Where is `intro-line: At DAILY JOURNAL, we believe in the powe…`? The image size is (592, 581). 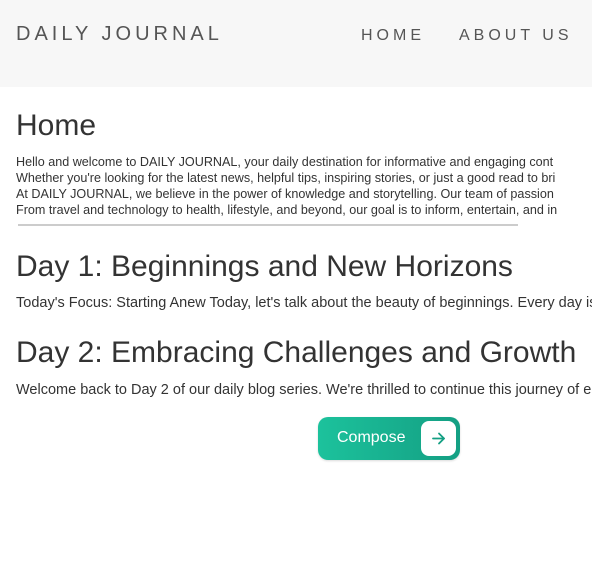 intro-line: At DAILY JOURNAL, we believe in the powe… is located at coordinates (285, 194).